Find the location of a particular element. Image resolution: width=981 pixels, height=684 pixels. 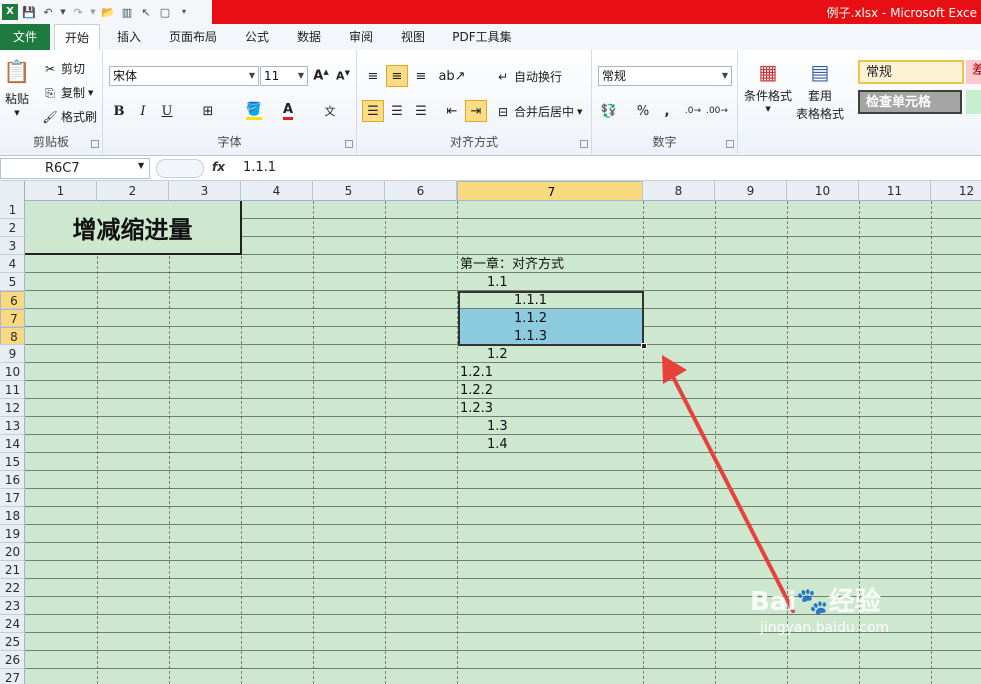

align-center-button: ☰ is located at coordinates (397, 111).